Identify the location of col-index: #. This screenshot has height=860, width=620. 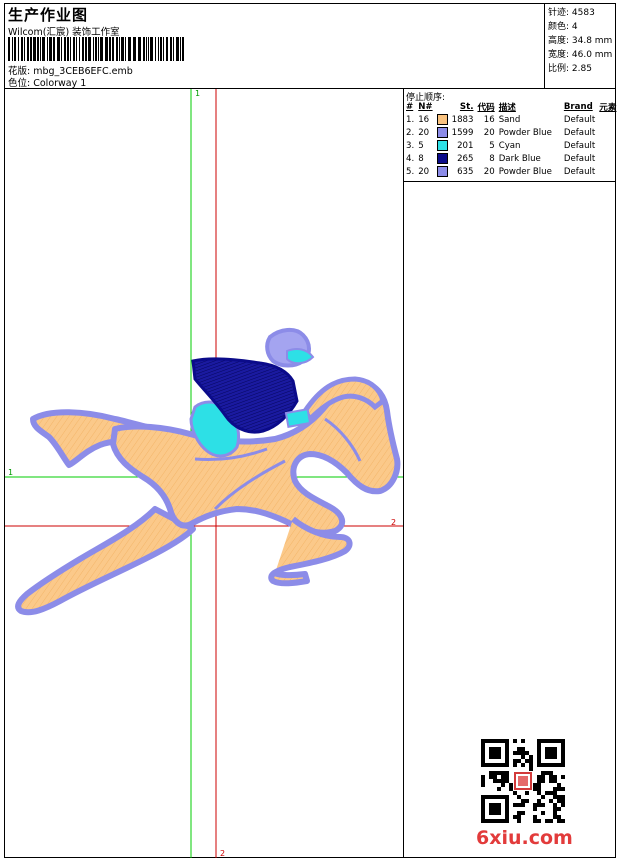
(410, 107).